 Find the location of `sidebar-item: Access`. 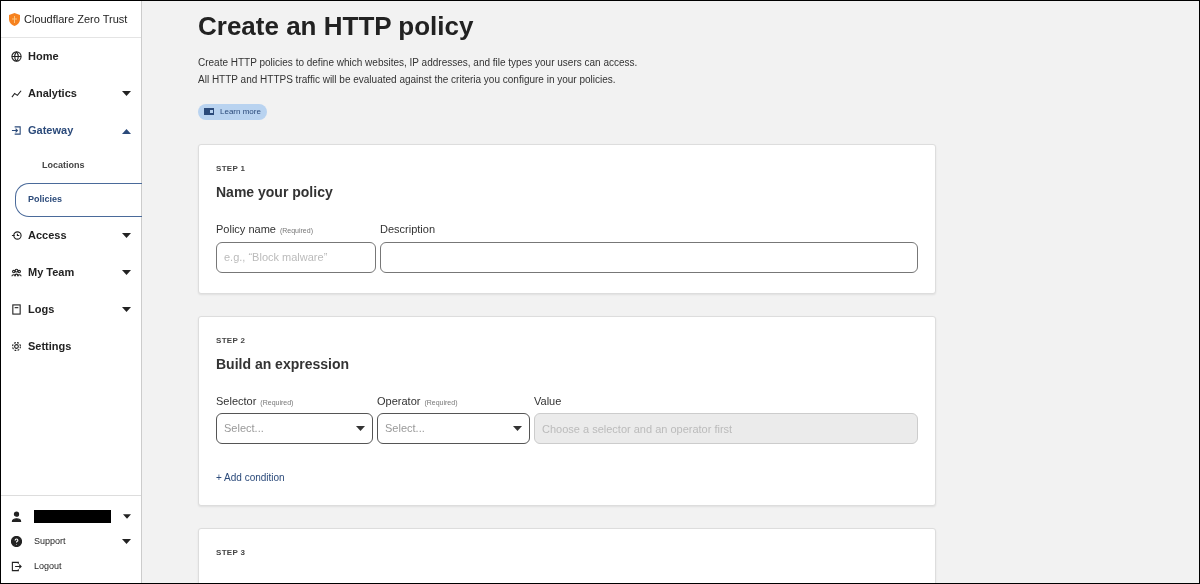

sidebar-item: Access is located at coordinates (71, 235).